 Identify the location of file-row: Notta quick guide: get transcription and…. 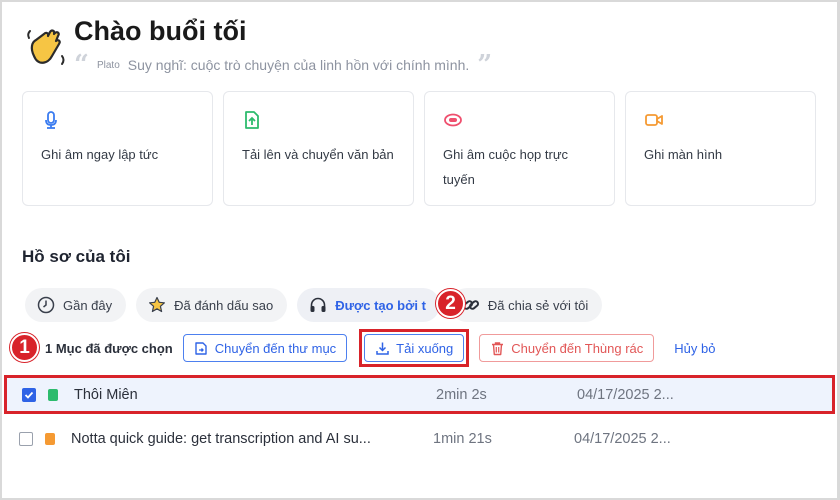
(419, 438).